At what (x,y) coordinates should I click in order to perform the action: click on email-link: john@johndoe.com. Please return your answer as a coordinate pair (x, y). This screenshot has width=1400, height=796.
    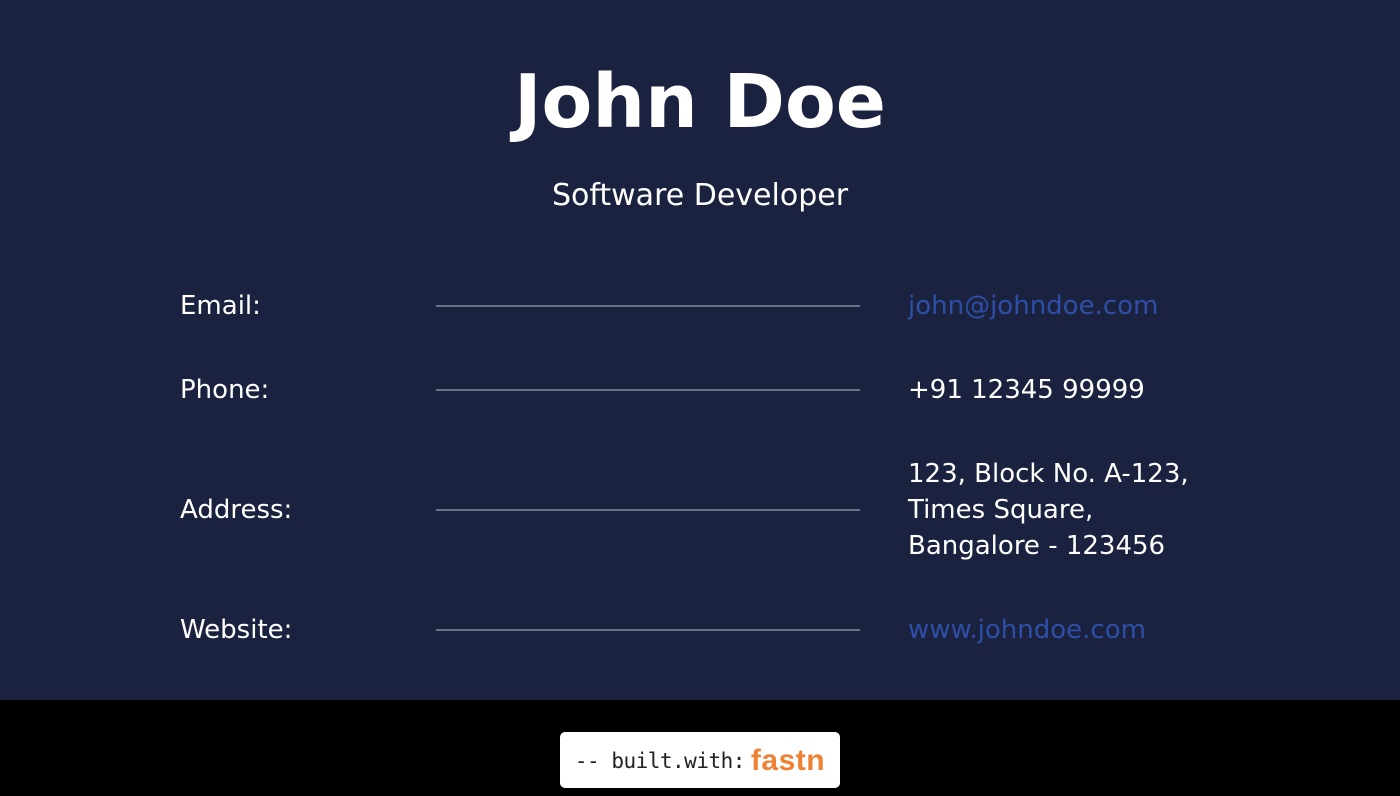
    Looking at the image, I should click on (1033, 306).